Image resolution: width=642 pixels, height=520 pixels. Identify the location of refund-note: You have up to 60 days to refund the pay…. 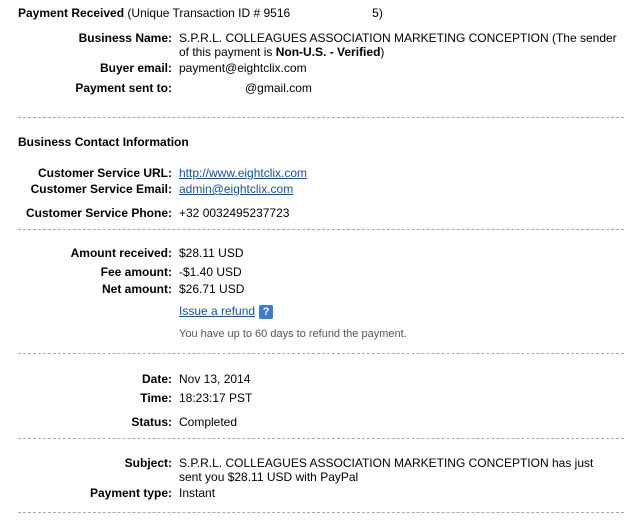
(293, 334).